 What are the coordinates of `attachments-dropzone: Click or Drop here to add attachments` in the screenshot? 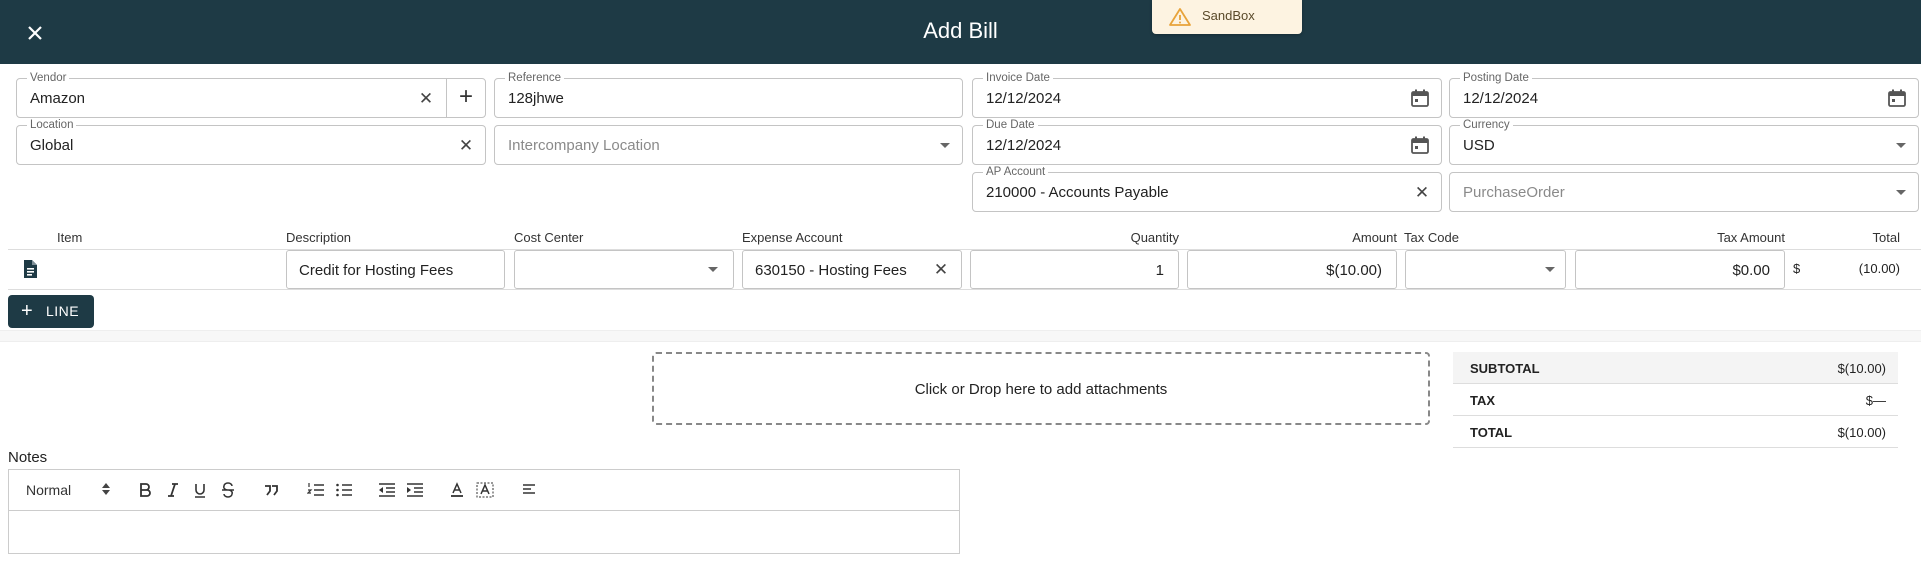 It's located at (1041, 388).